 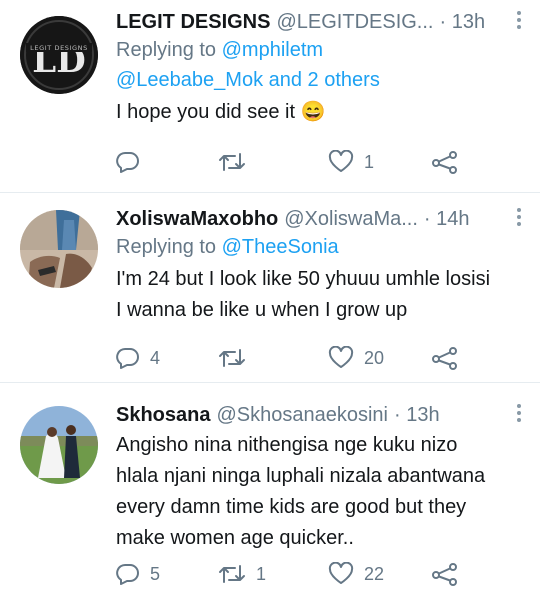 I want to click on reply-button: 4, so click(x=138, y=358).